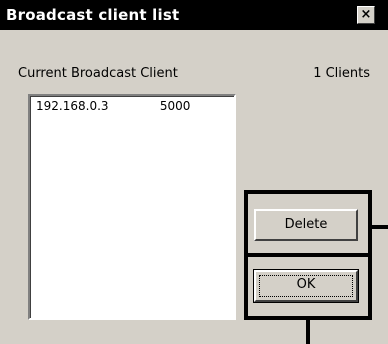 The height and width of the screenshot is (344, 388). Describe the element at coordinates (306, 225) in the screenshot. I see `delete-button: Delete` at that location.